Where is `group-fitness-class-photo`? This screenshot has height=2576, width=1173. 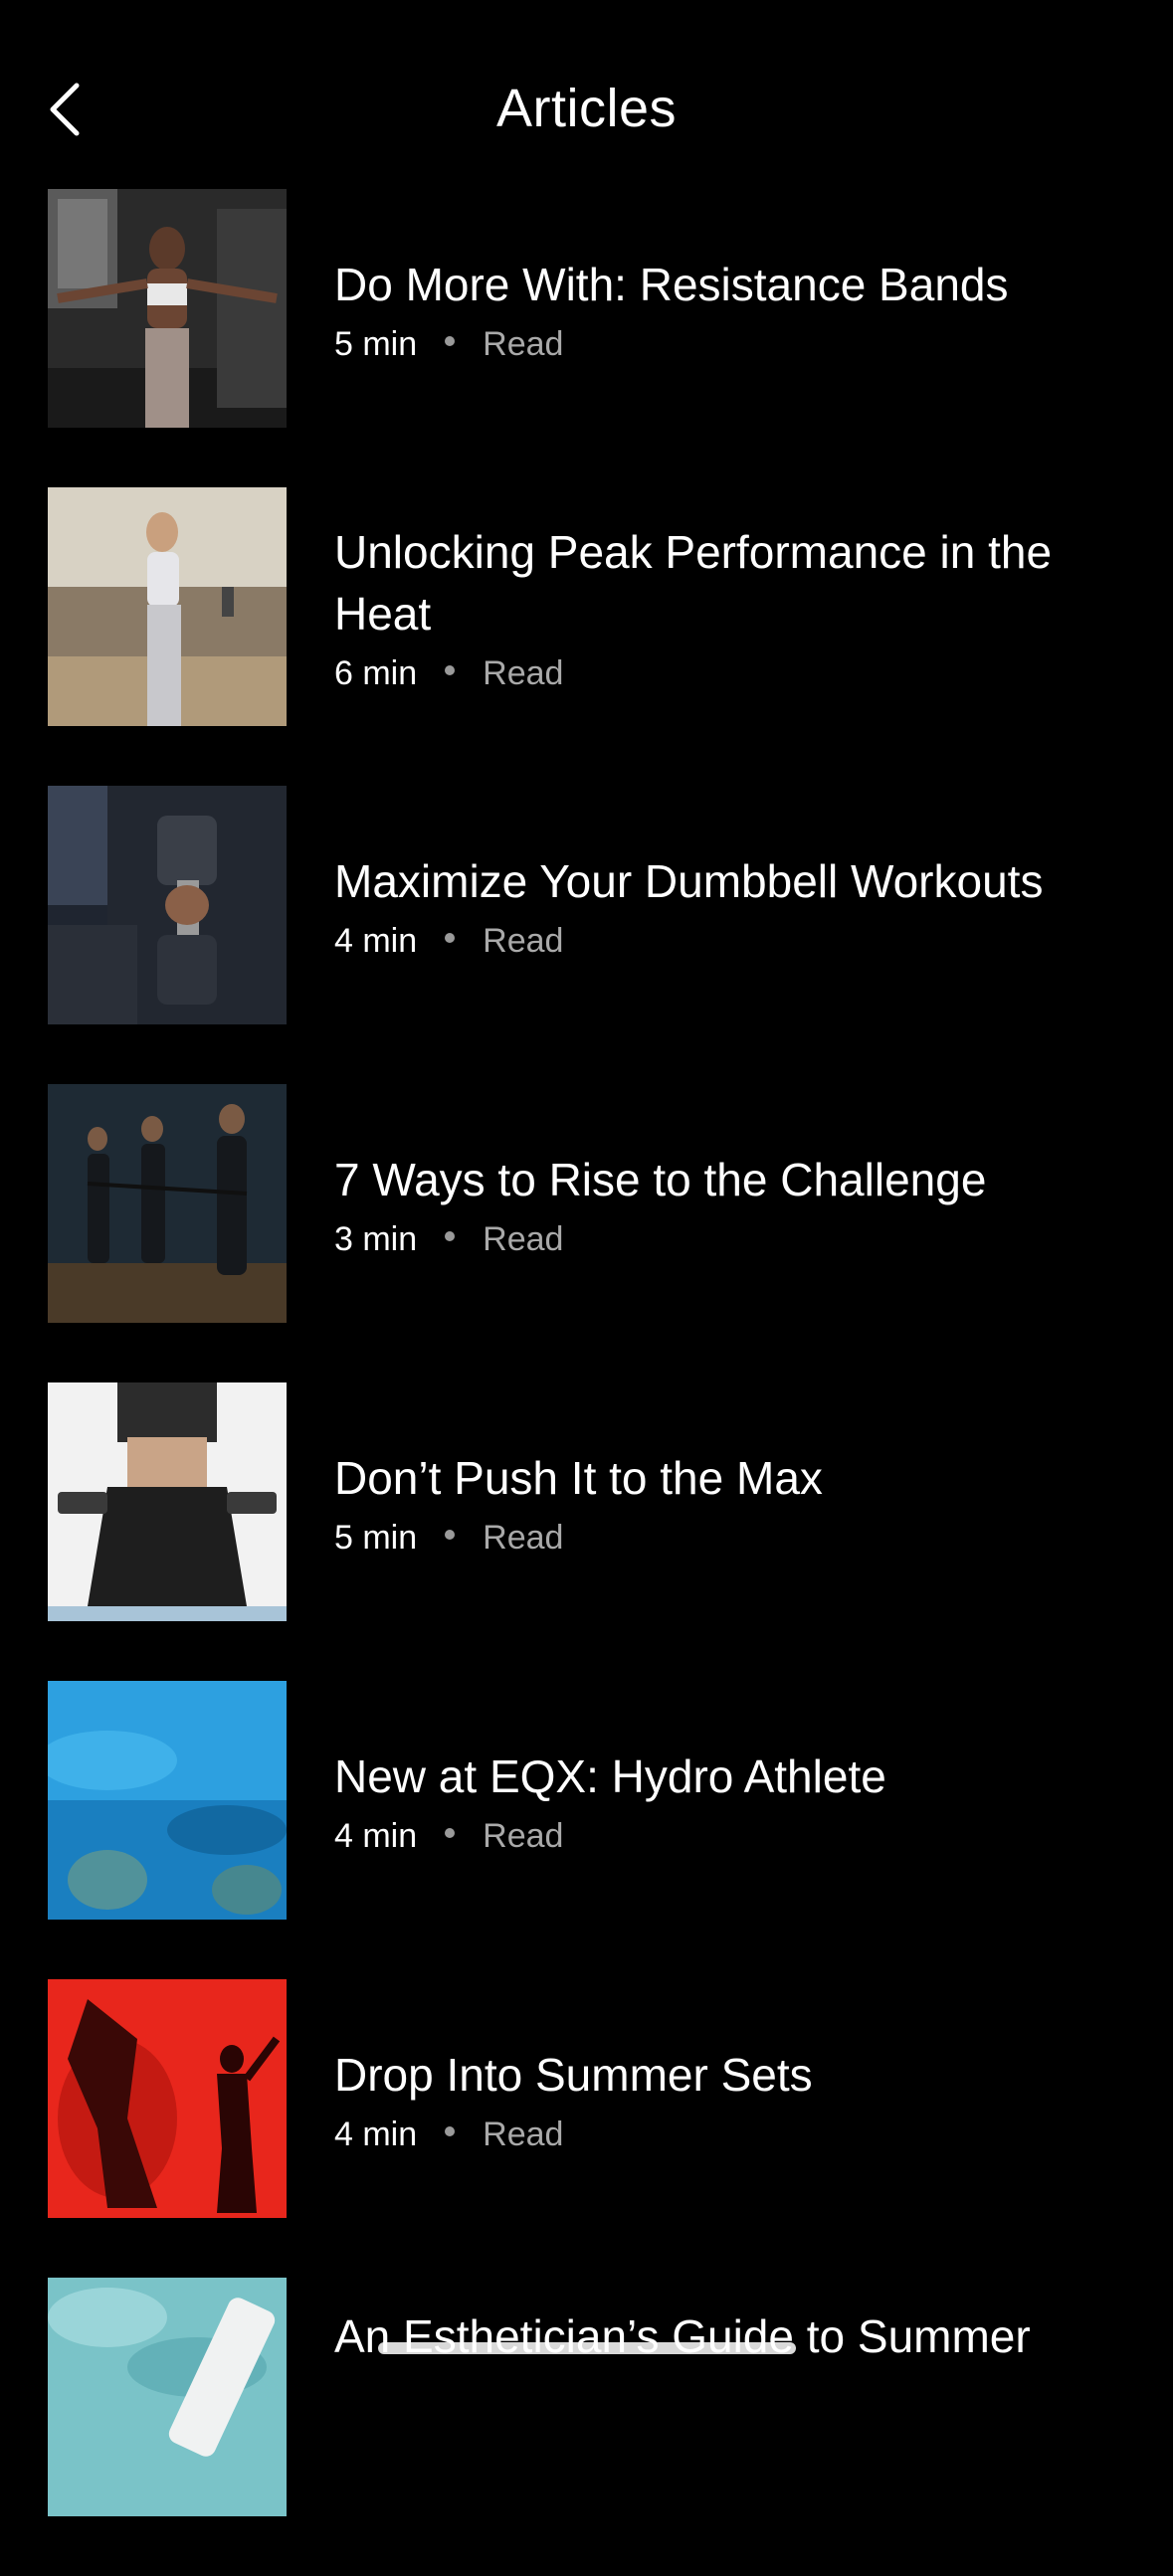 group-fitness-class-photo is located at coordinates (167, 1203).